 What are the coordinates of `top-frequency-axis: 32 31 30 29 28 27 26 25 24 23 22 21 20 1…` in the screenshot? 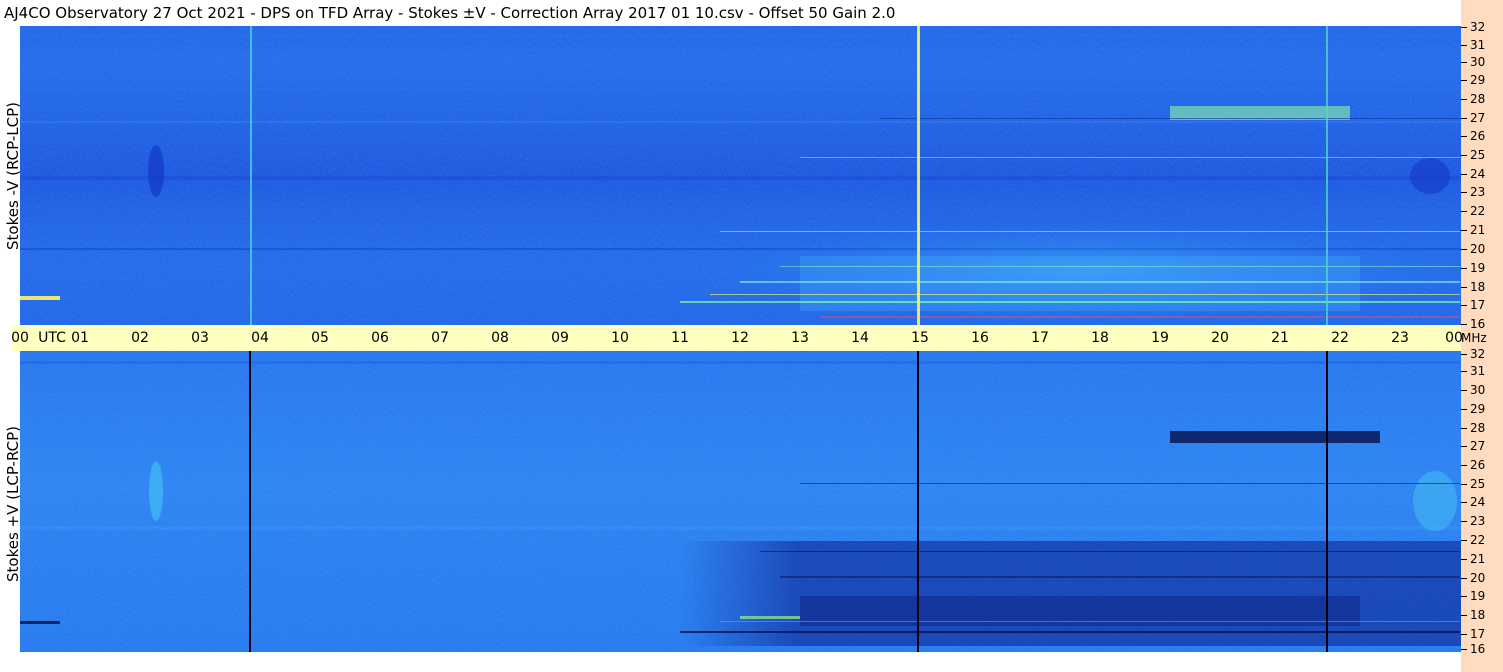 It's located at (1482, 175).